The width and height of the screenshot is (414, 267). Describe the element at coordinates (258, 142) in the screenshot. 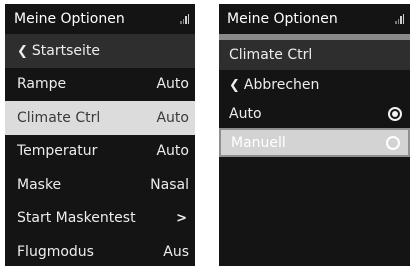

I see `option-label: Manuell` at that location.